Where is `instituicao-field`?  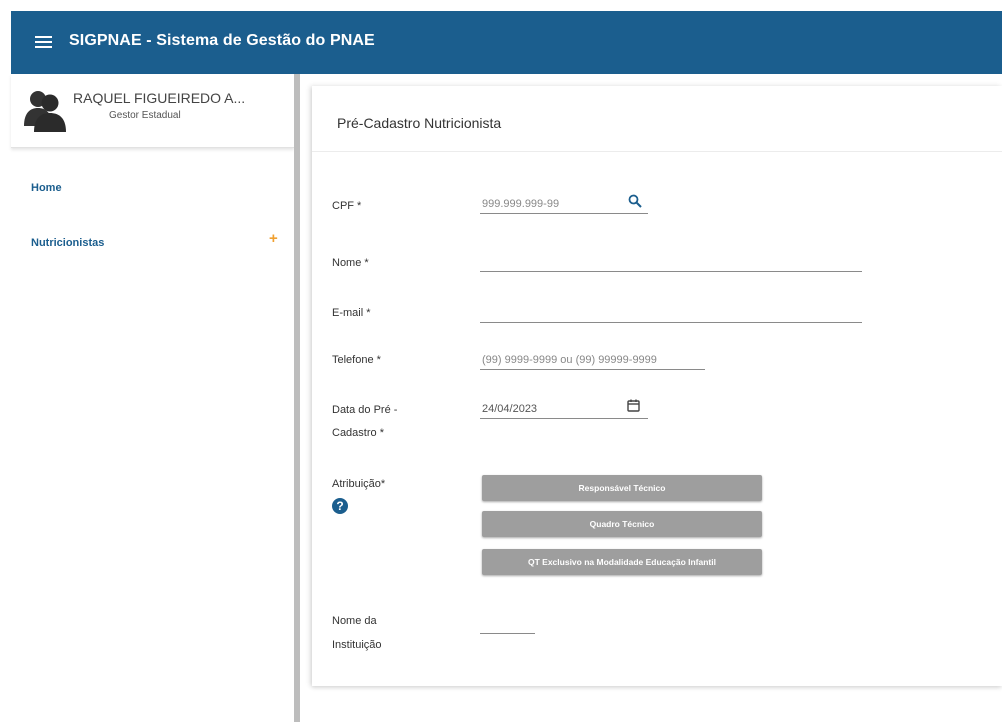
instituicao-field is located at coordinates (507, 624).